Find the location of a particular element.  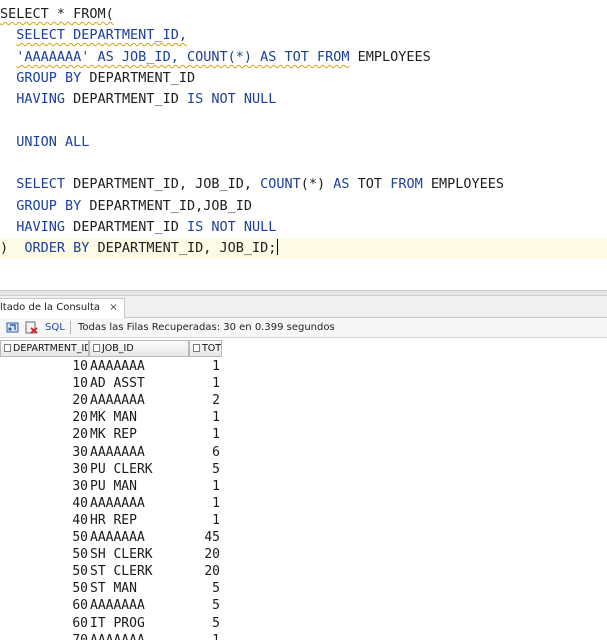

table-row: 30 PU CLERK 5 is located at coordinates (303, 469).